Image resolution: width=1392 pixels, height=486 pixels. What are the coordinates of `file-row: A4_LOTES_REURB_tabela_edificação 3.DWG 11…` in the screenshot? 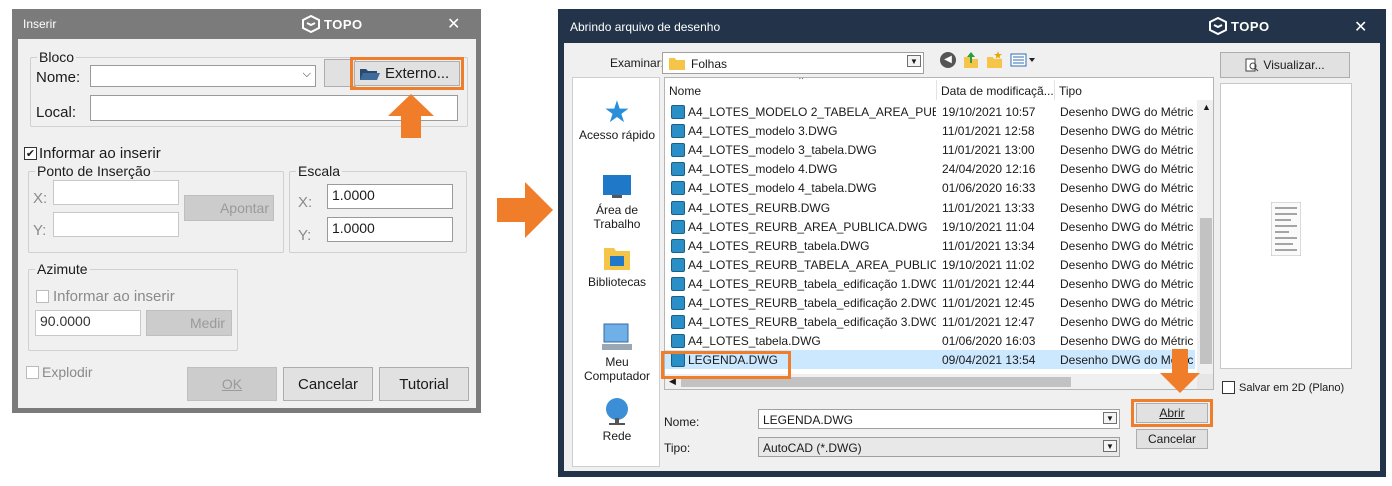 It's located at (930, 321).